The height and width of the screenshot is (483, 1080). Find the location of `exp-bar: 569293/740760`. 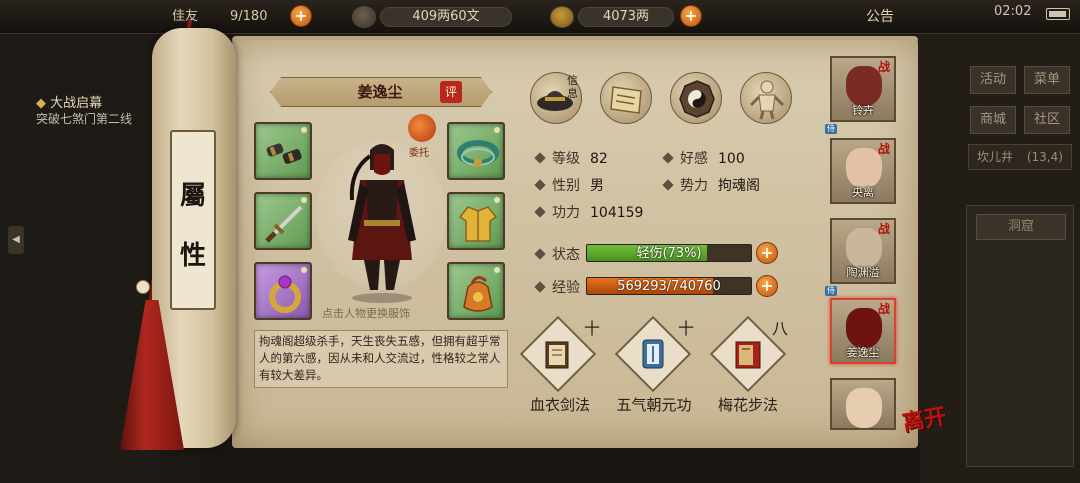

exp-bar: 569293/740760 is located at coordinates (669, 286).